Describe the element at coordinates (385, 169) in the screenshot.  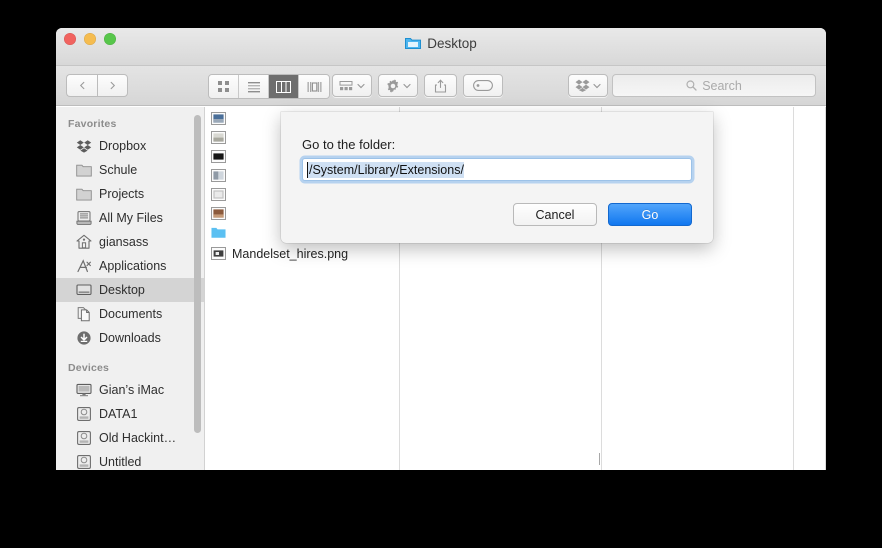
I see `folder-path-value: /System/Library/Extensions/` at that location.